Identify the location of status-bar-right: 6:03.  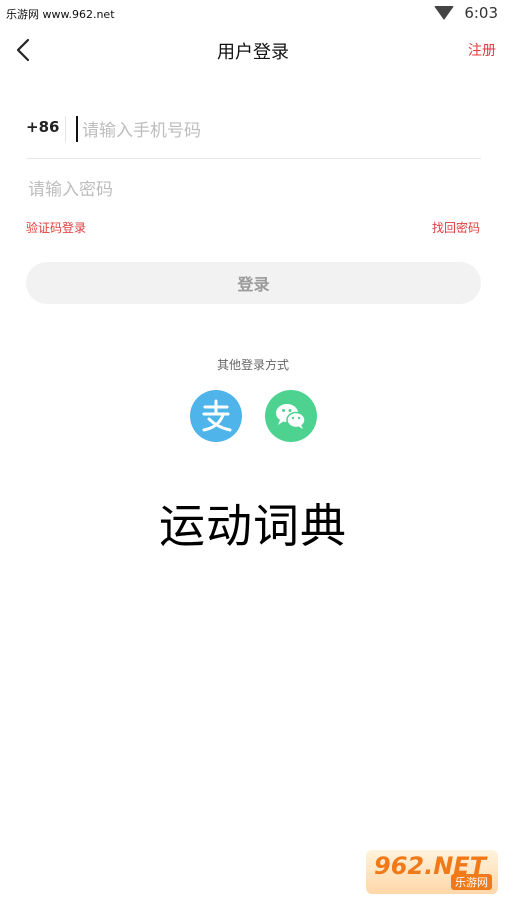
(466, 13).